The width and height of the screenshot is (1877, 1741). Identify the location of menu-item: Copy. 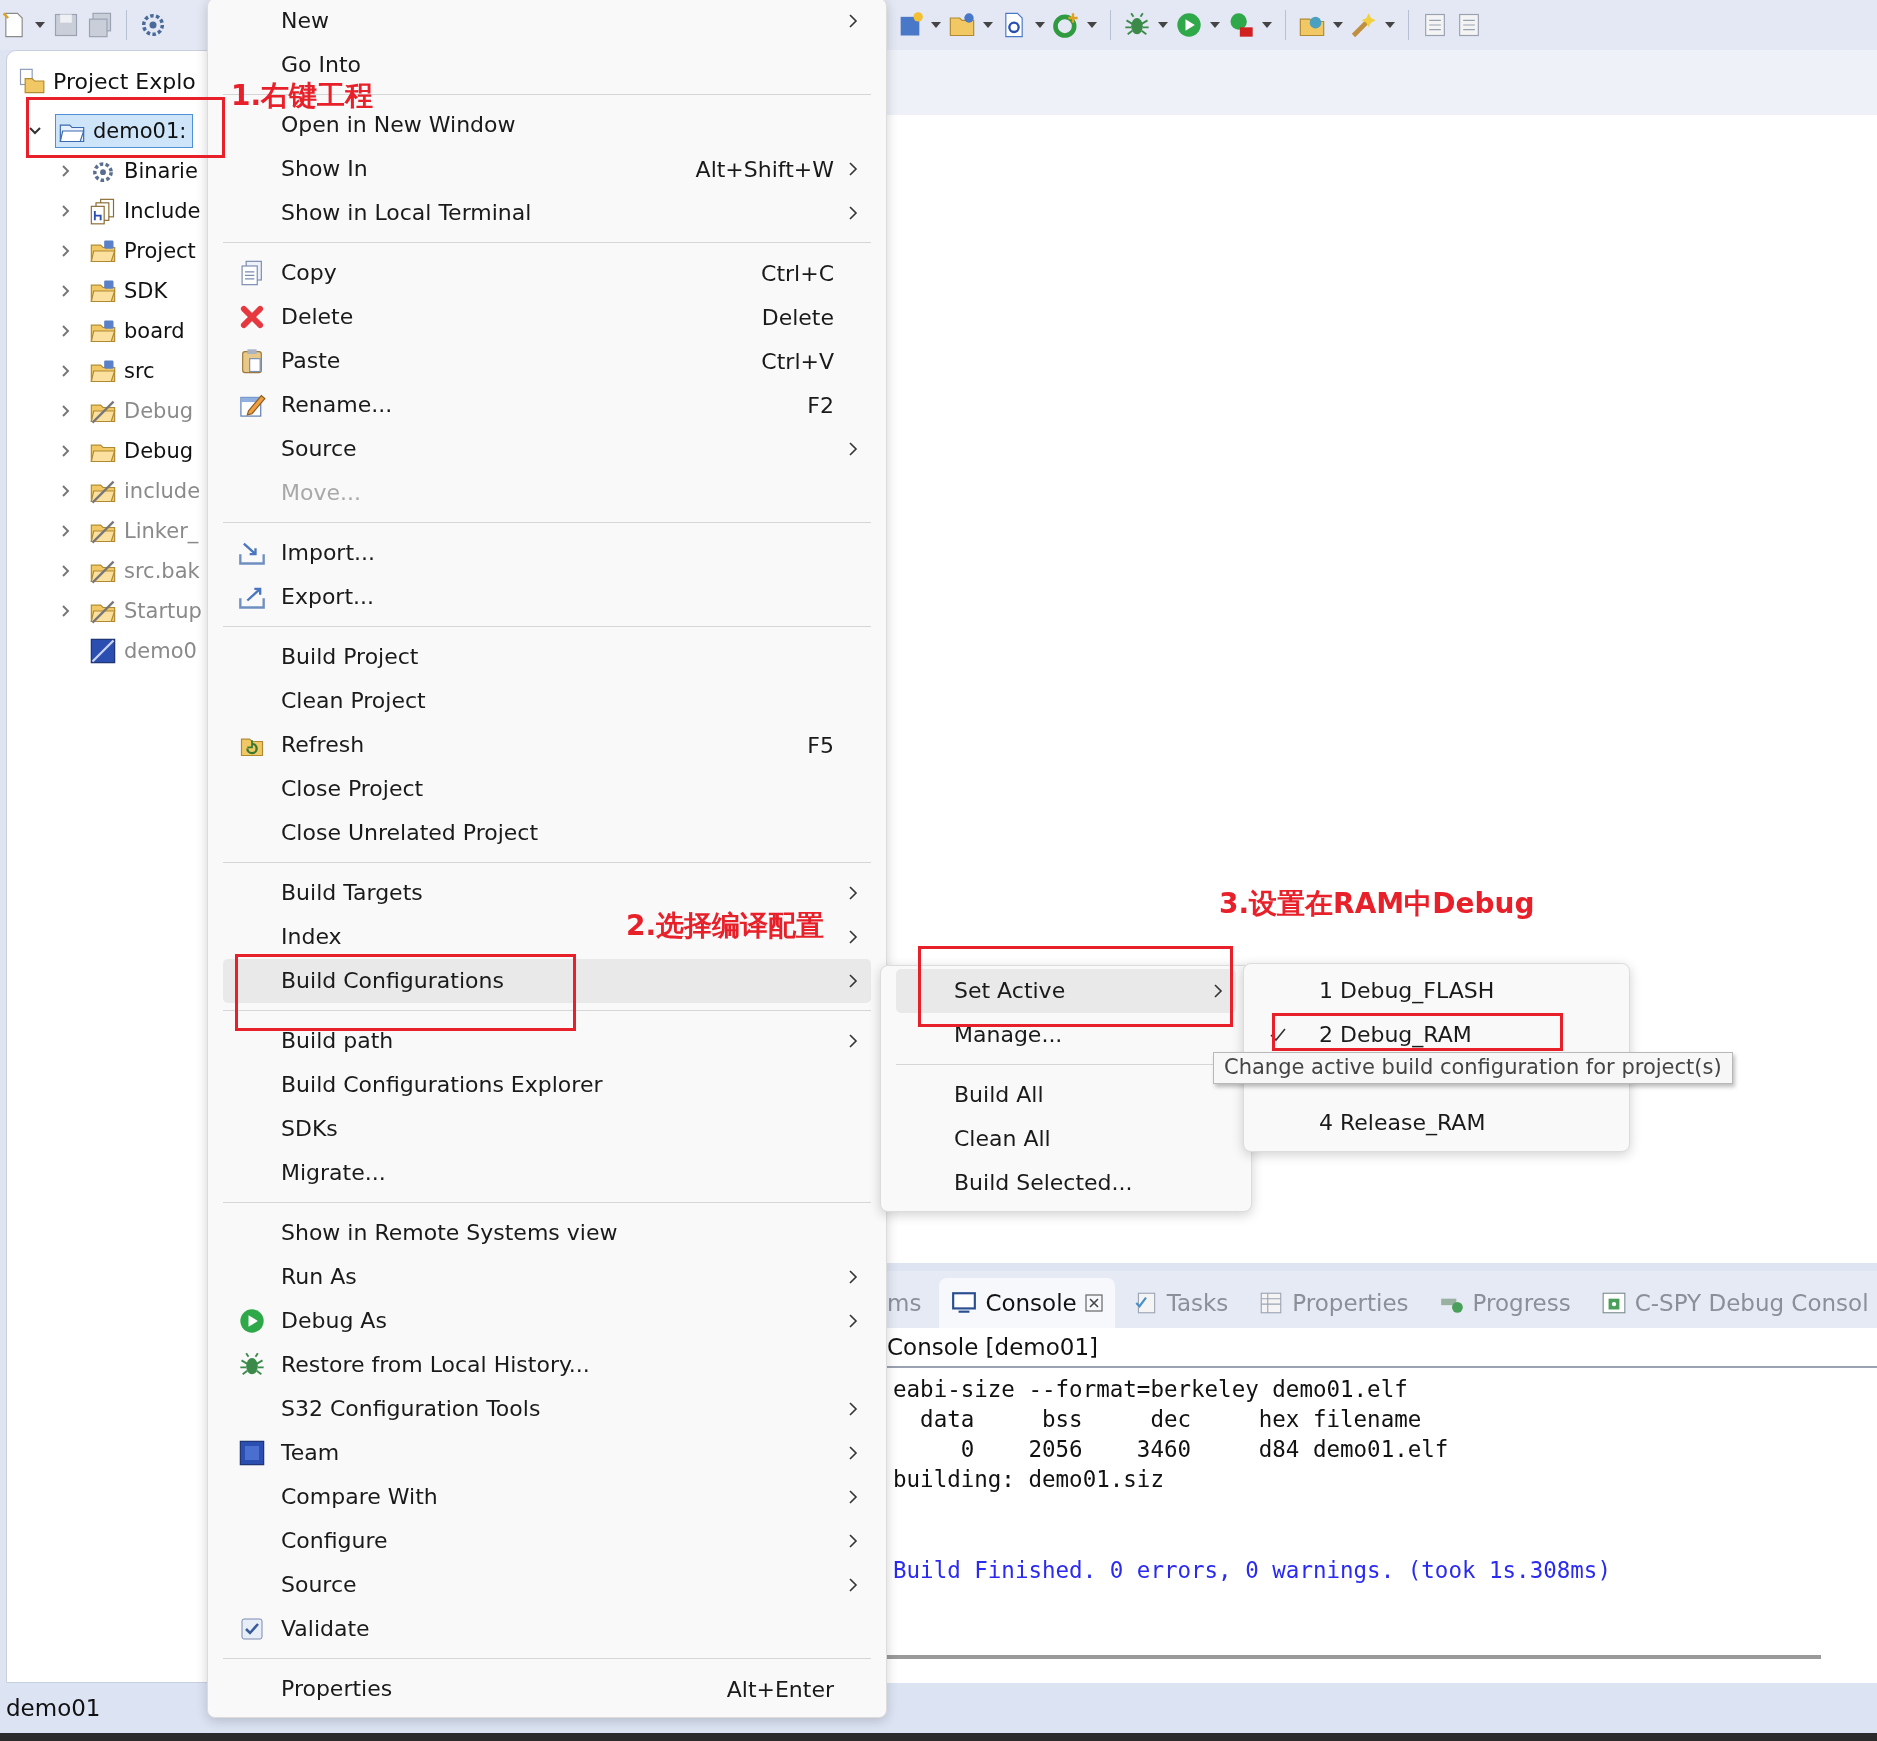
(309, 273).